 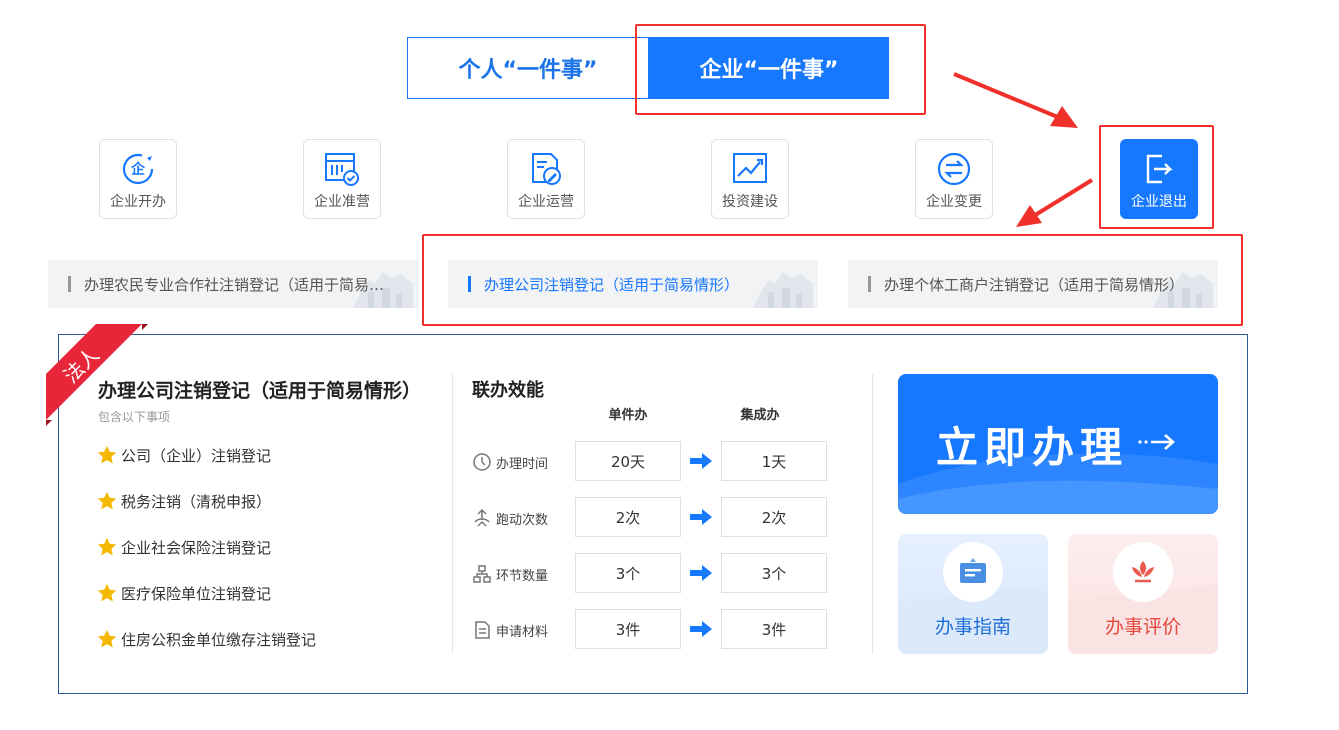 I want to click on sub-item-individual-business-deregistration: 办理个体工商户注销登记（适用于简易情形）, so click(x=1033, y=284).